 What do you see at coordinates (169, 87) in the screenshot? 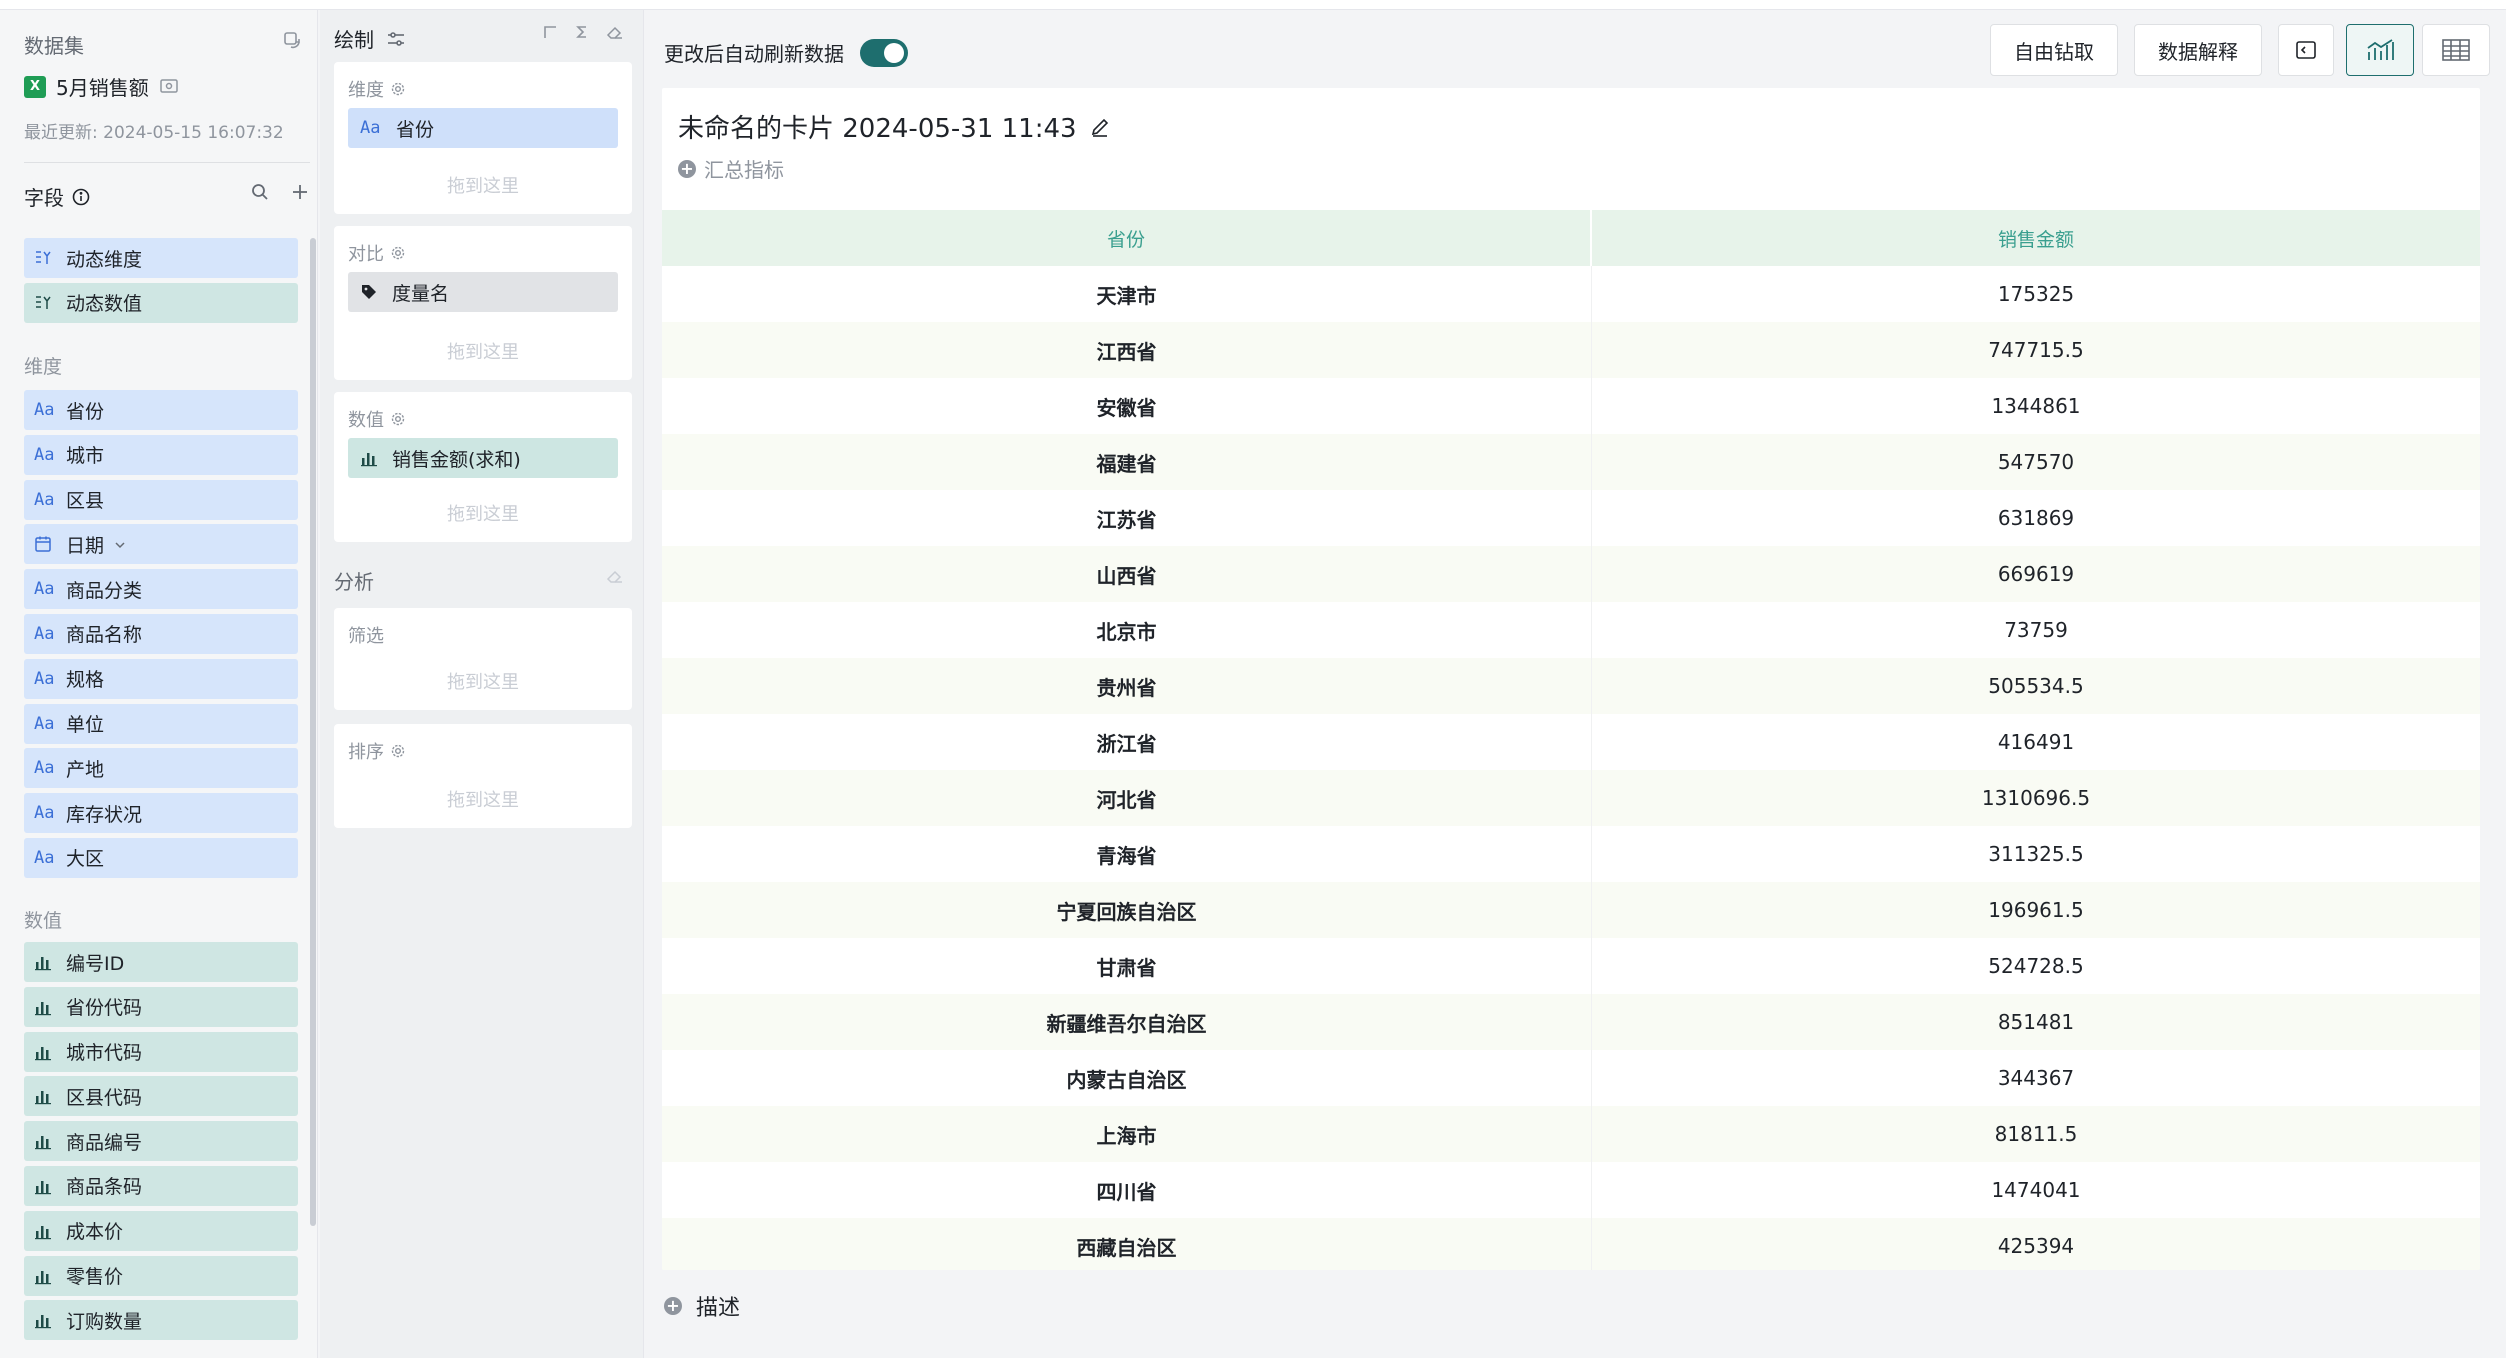
I see `preview-icon` at bounding box center [169, 87].